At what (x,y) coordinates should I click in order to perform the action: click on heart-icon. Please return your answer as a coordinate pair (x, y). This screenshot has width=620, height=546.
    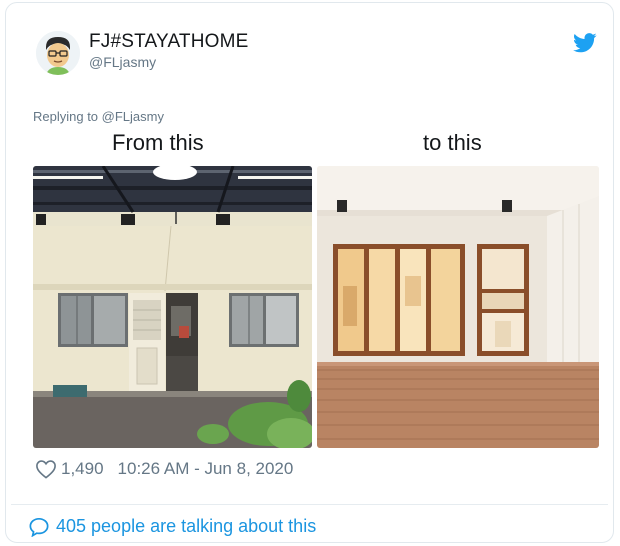
    Looking at the image, I should click on (46, 469).